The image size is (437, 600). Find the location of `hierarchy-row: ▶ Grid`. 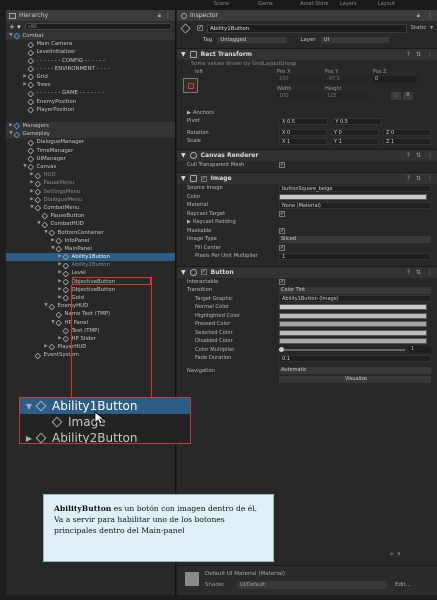

hierarchy-row: ▶ Grid is located at coordinates (90, 77).